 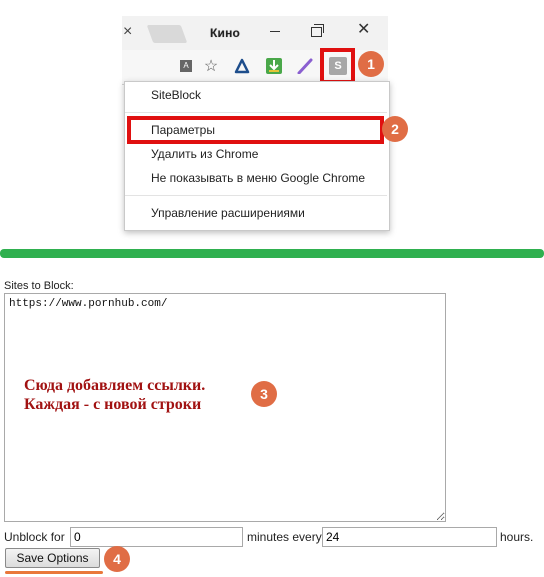 What do you see at coordinates (371, 64) in the screenshot?
I see `step-badge-1: 1` at bounding box center [371, 64].